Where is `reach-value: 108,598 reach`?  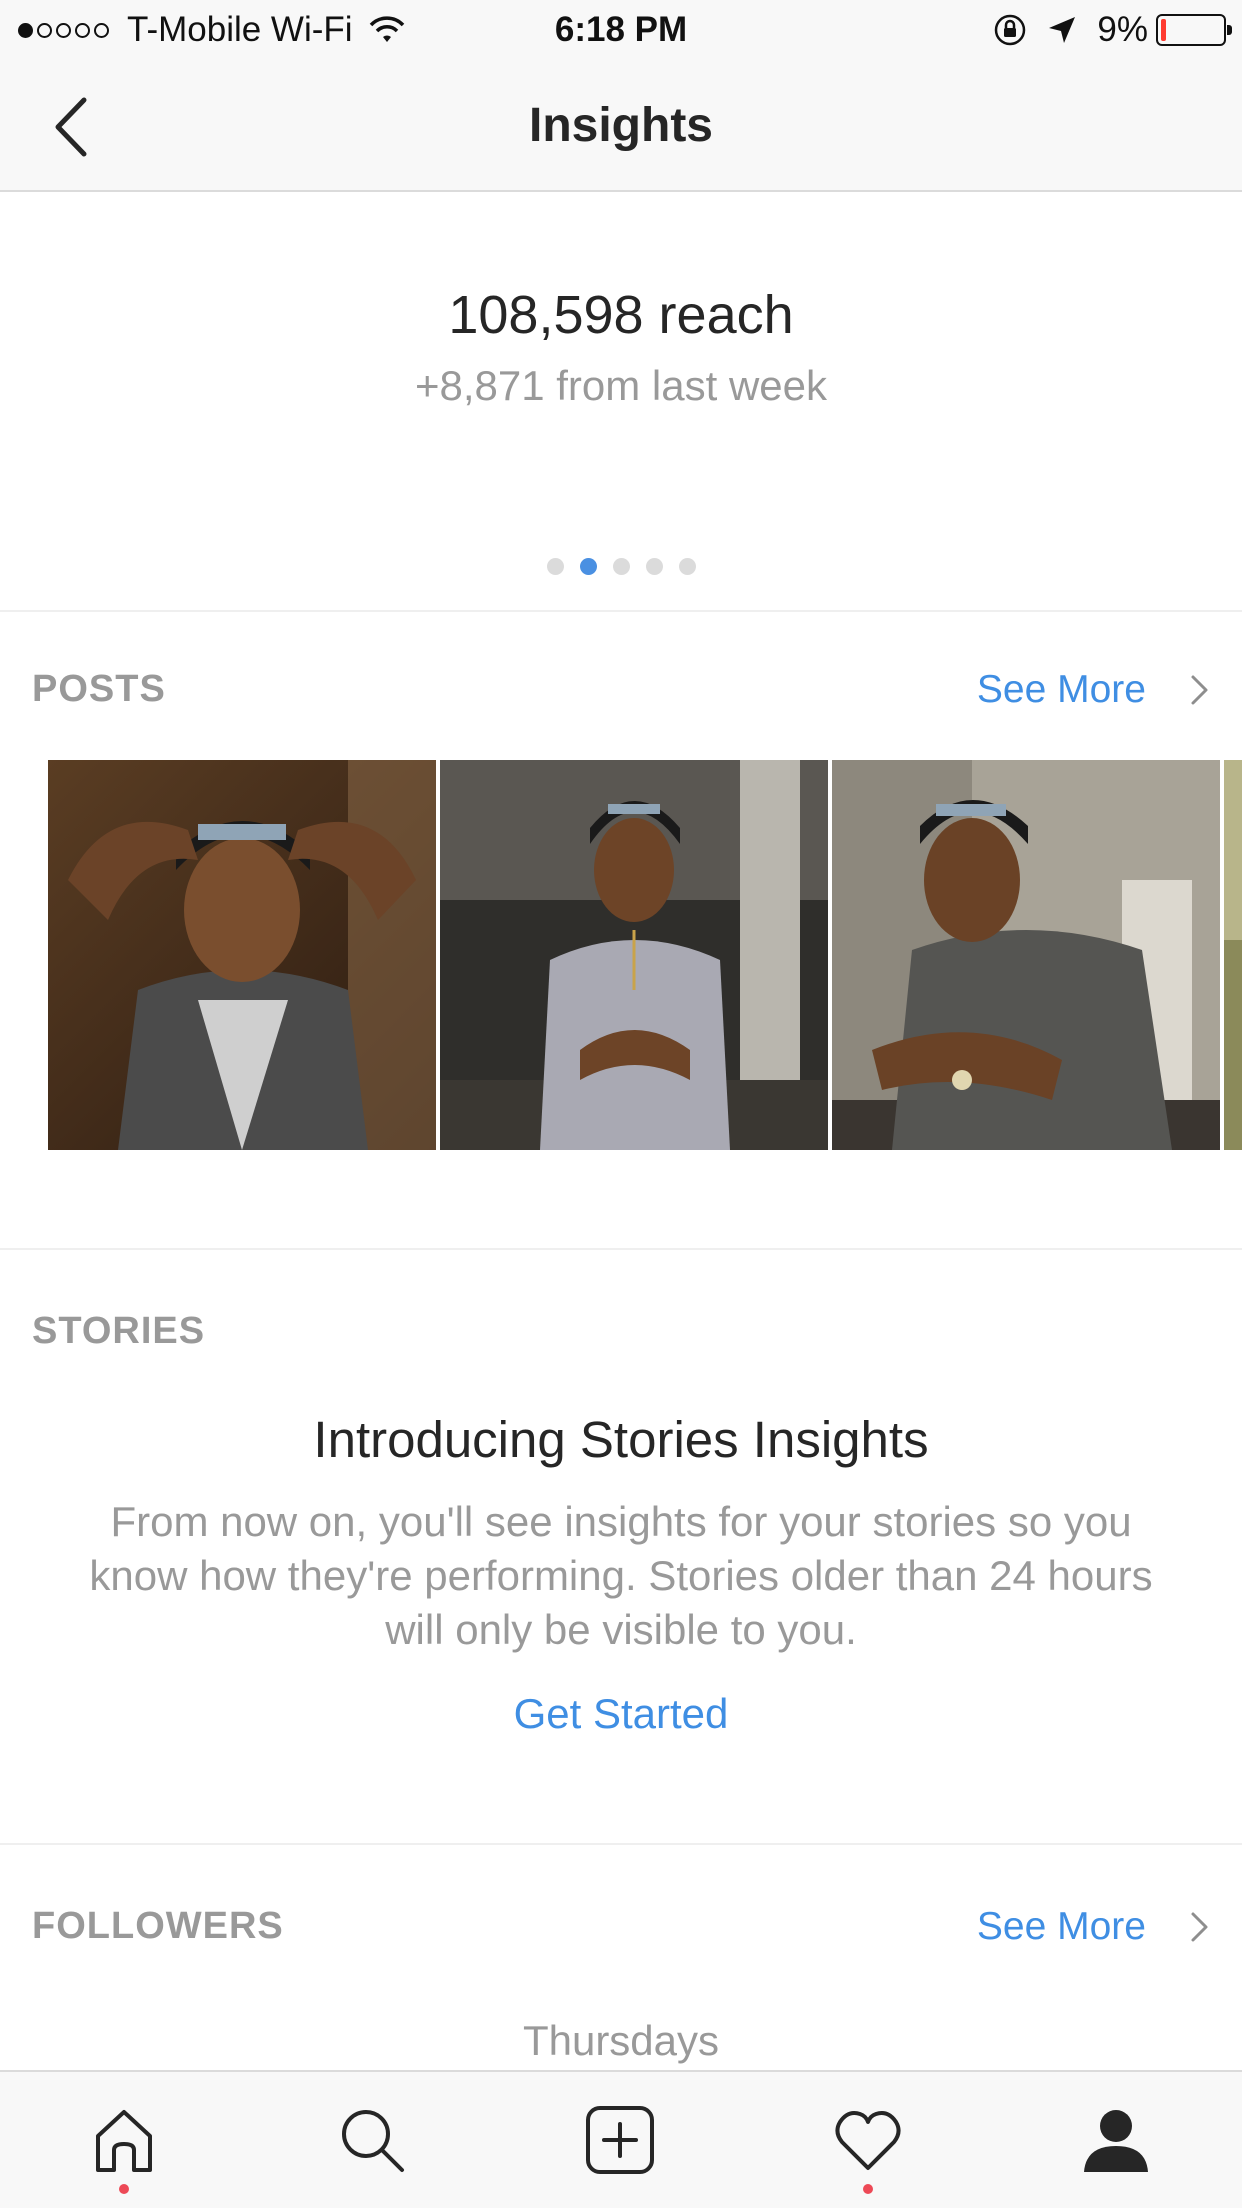
reach-value: 108,598 reach is located at coordinates (621, 315).